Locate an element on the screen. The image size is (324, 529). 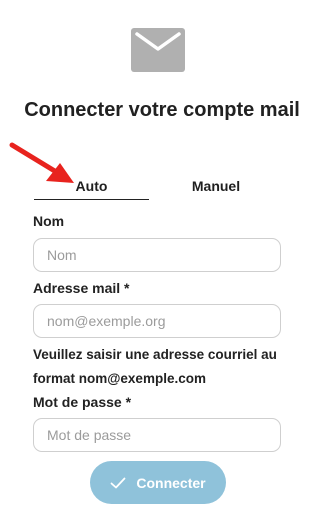
tab-manuel: Manuel is located at coordinates (216, 186).